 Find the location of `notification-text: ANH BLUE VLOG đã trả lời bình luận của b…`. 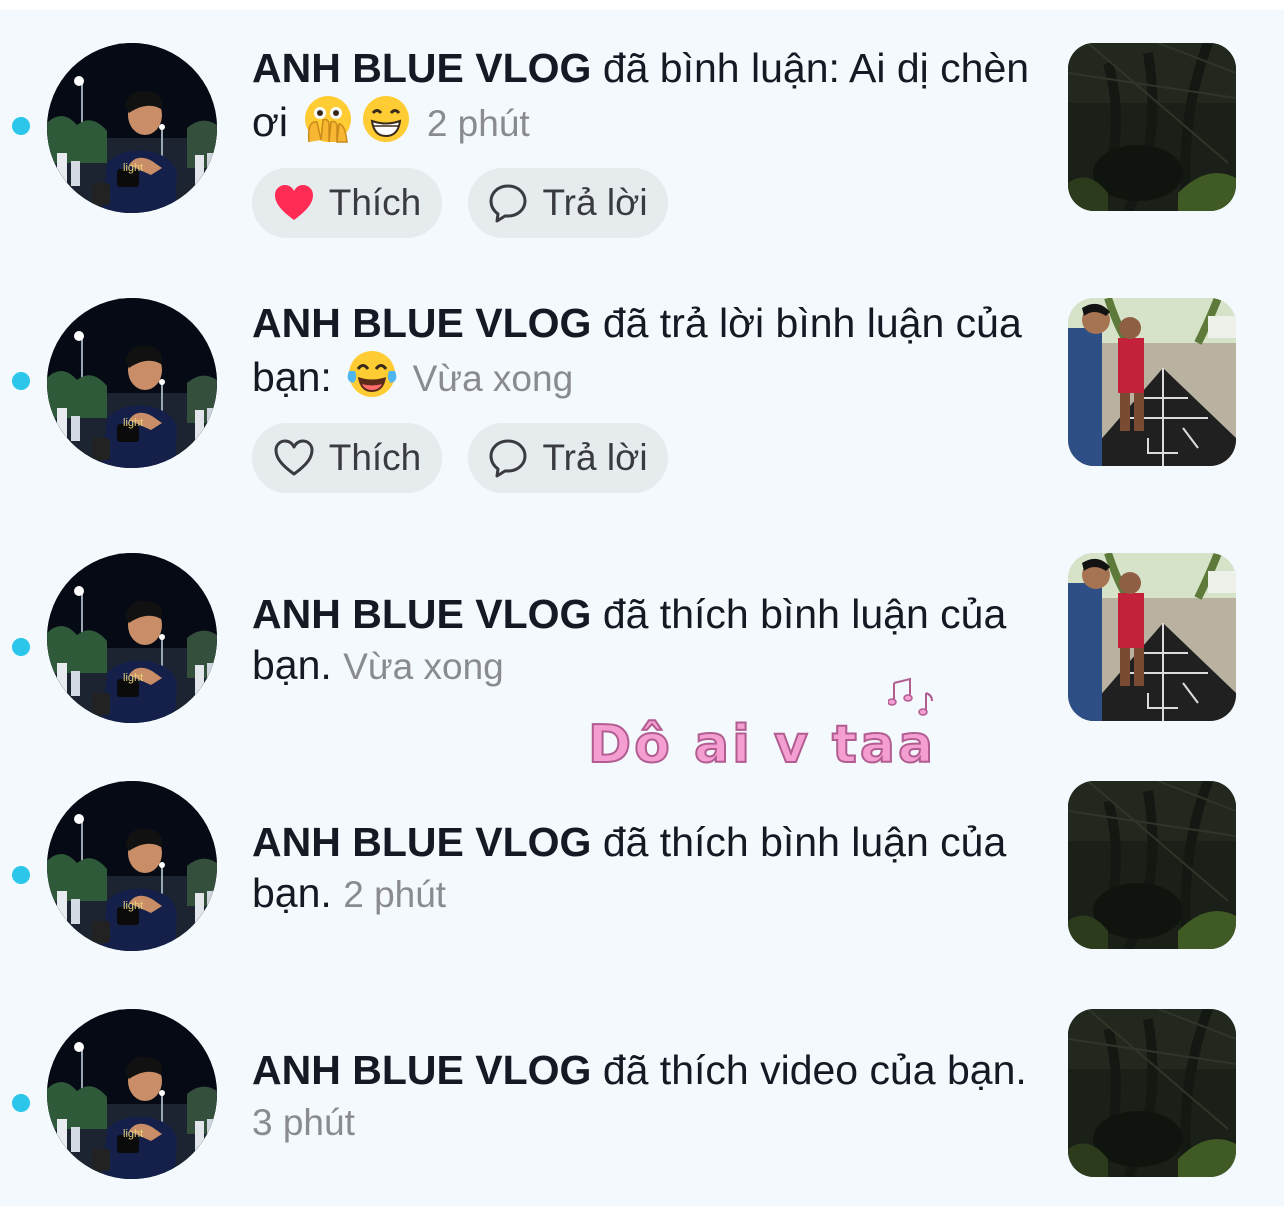

notification-text: ANH BLUE VLOG đã trả lời bình luận của b… is located at coordinates (647, 351).